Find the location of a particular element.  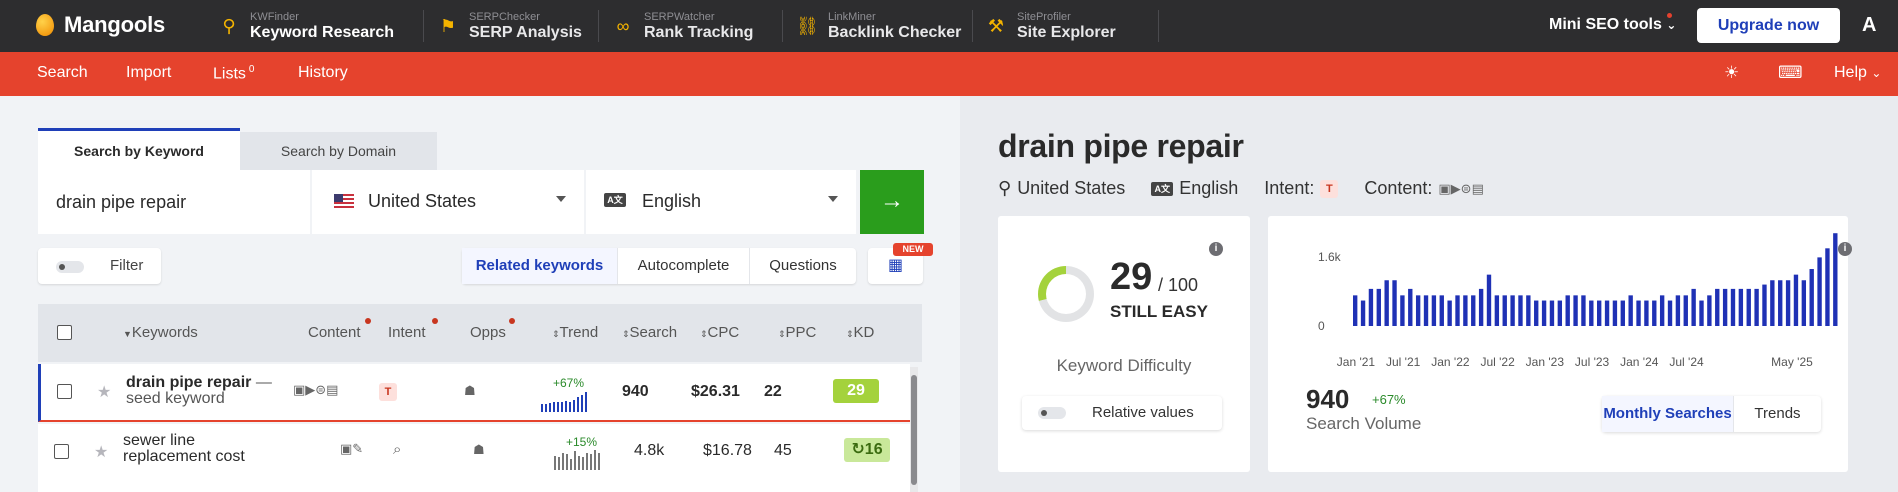

help-menu: Help ⌄ is located at coordinates (1857, 73).